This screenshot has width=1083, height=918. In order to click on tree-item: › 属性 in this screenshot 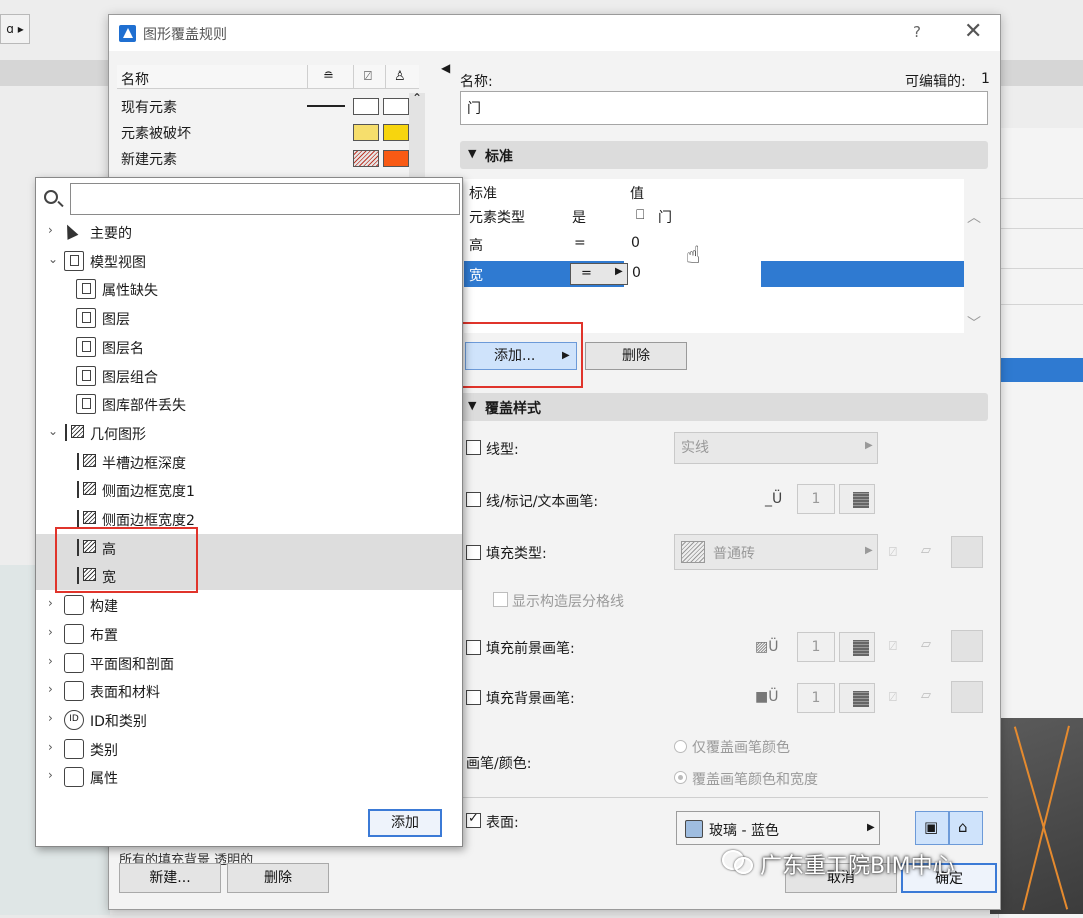, I will do `click(249, 777)`.